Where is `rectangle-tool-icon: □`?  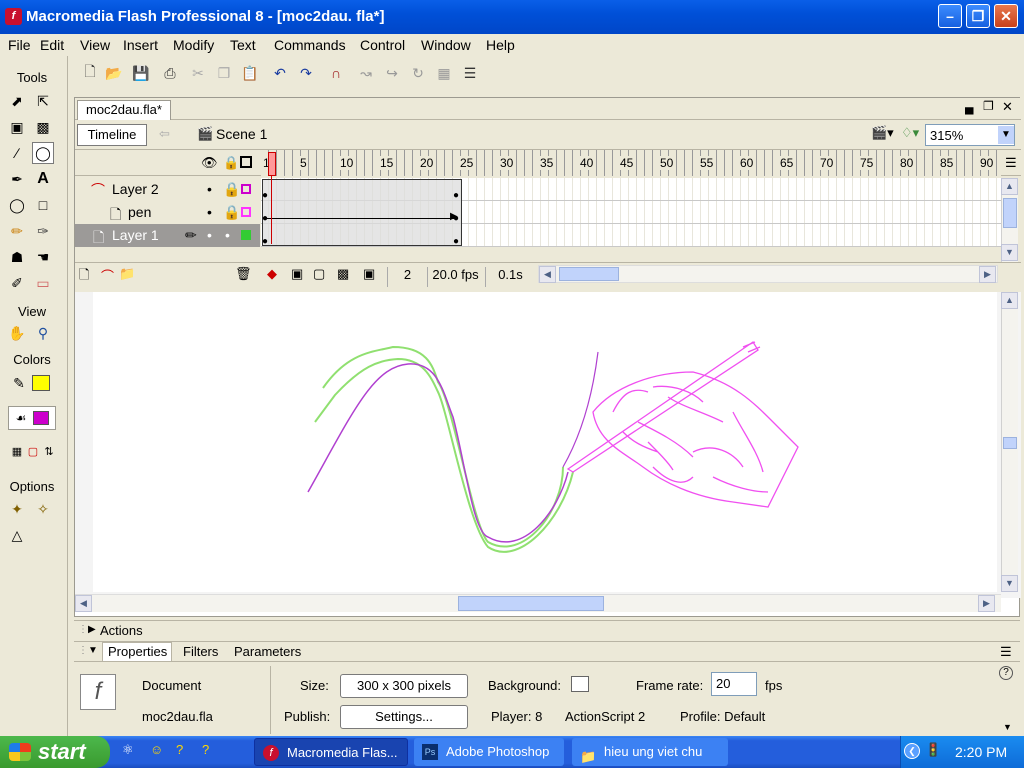 rectangle-tool-icon: □ is located at coordinates (43, 205).